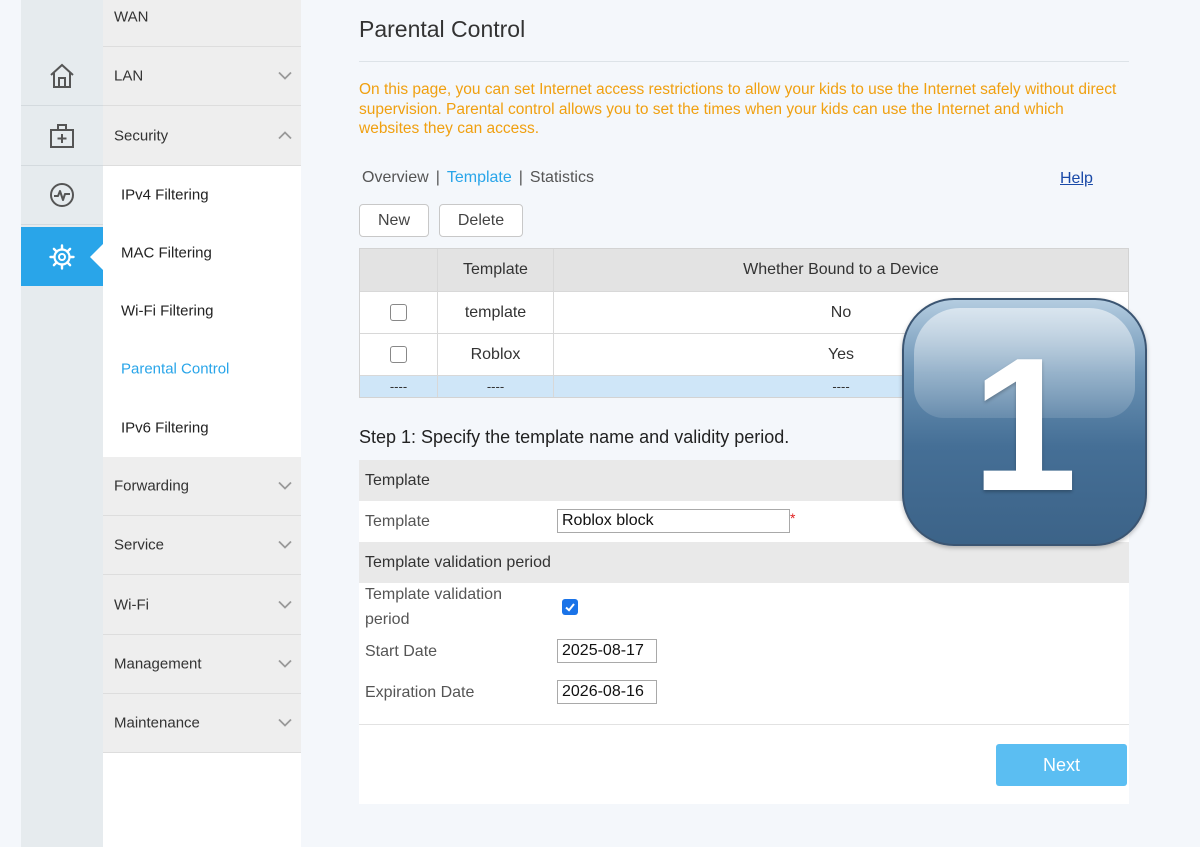  Describe the element at coordinates (420, 692) in the screenshot. I see `expiration-date-label: Expiration Date` at that location.